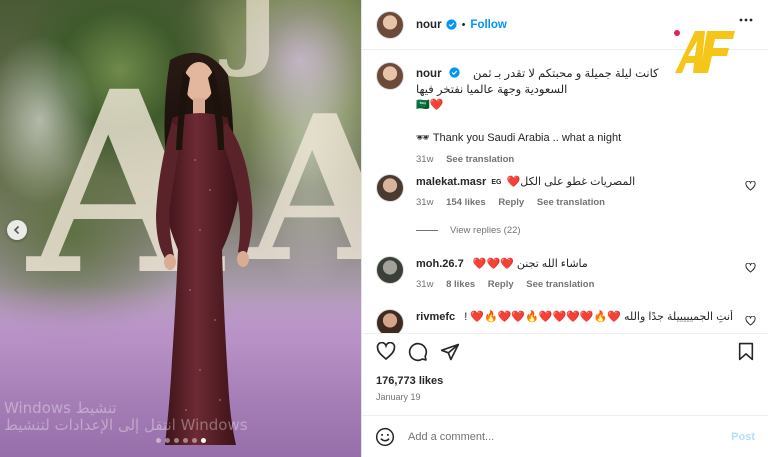 The width and height of the screenshot is (768, 457). I want to click on post-comment-button: Post, so click(743, 437).